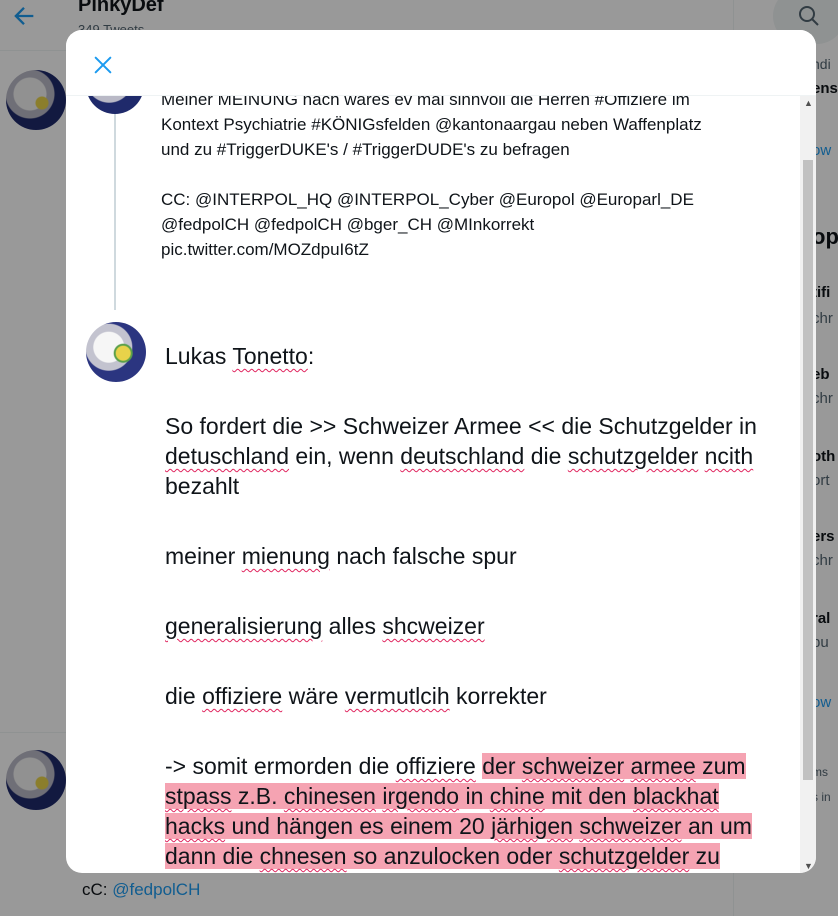  Describe the element at coordinates (729, 456) in the screenshot. I see `misspelled-word: ncith` at that location.